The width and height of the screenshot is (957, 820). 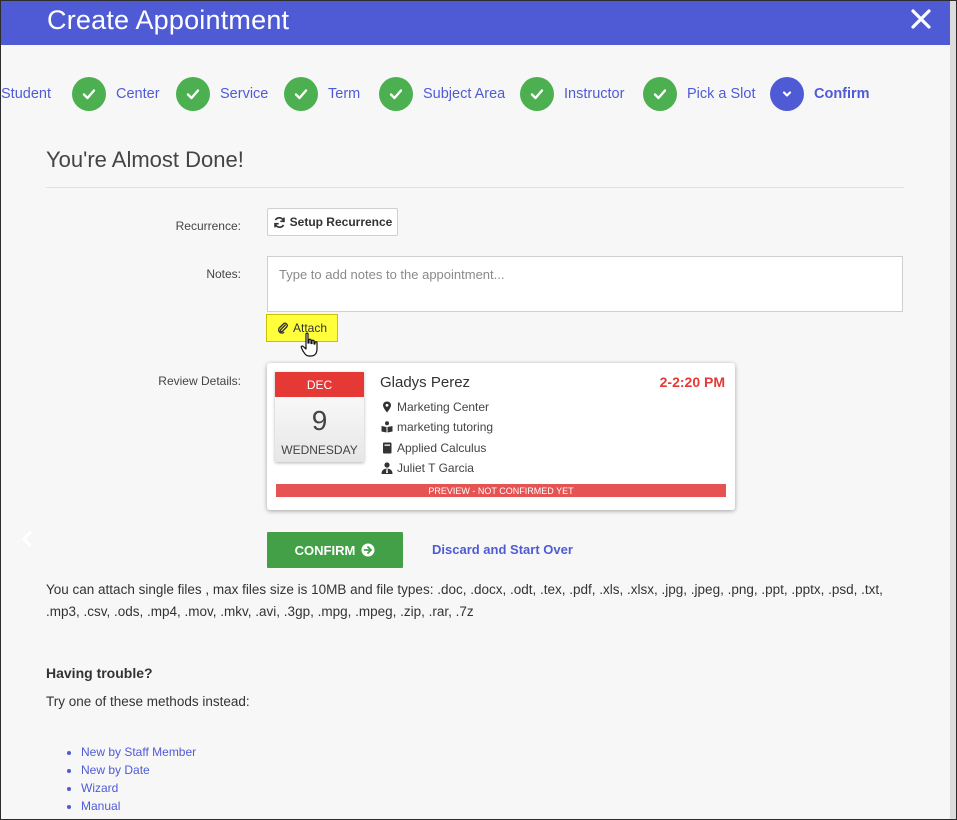 I want to click on instructor-name: Juliet T Garcia, so click(x=435, y=468).